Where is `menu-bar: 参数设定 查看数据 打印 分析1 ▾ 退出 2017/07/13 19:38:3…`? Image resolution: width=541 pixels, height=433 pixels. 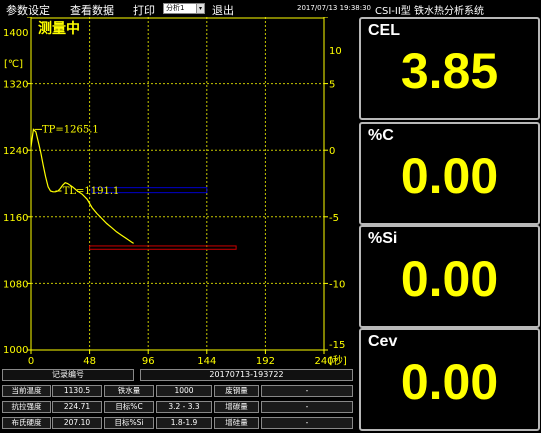
menu-bar: 参数设定 查看数据 打印 分析1 ▾ 退出 2017/07/13 19:38:3… is located at coordinates (270, 8).